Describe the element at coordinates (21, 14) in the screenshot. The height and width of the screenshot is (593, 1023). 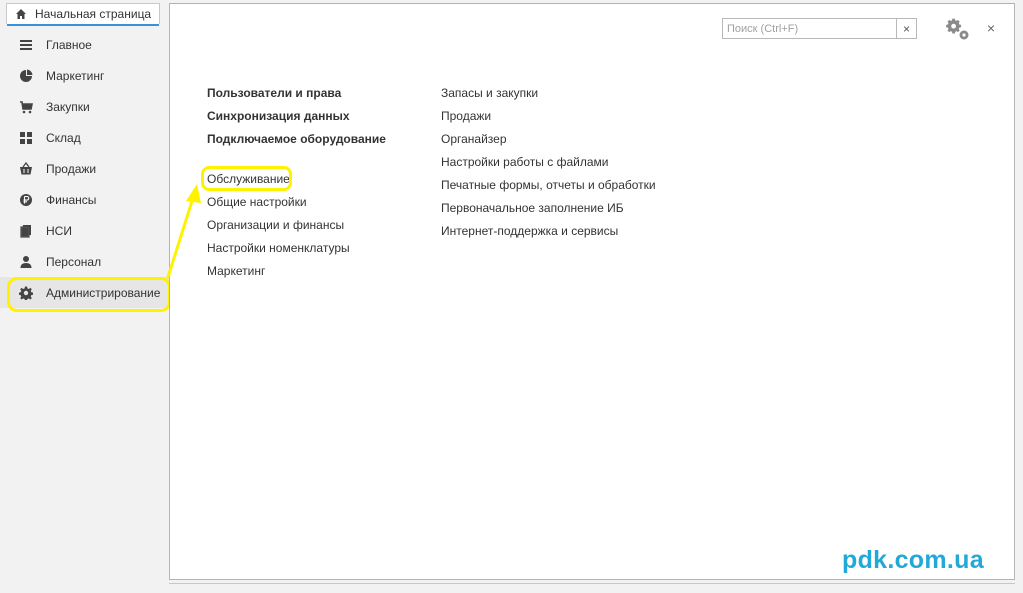
I see `home-icon` at that location.